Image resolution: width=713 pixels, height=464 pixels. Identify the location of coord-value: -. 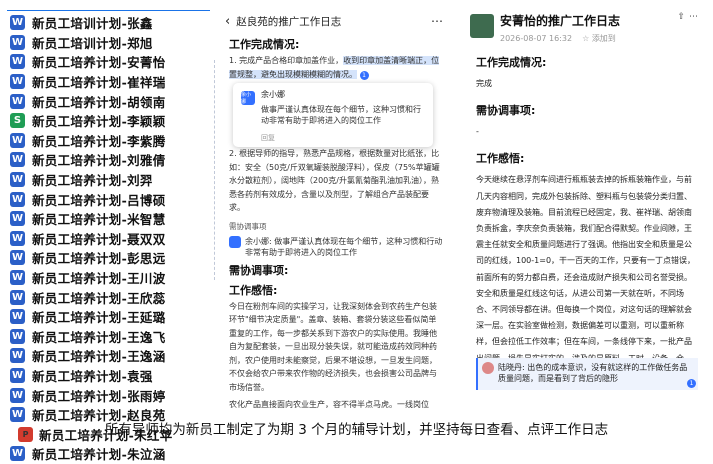
(477, 132).